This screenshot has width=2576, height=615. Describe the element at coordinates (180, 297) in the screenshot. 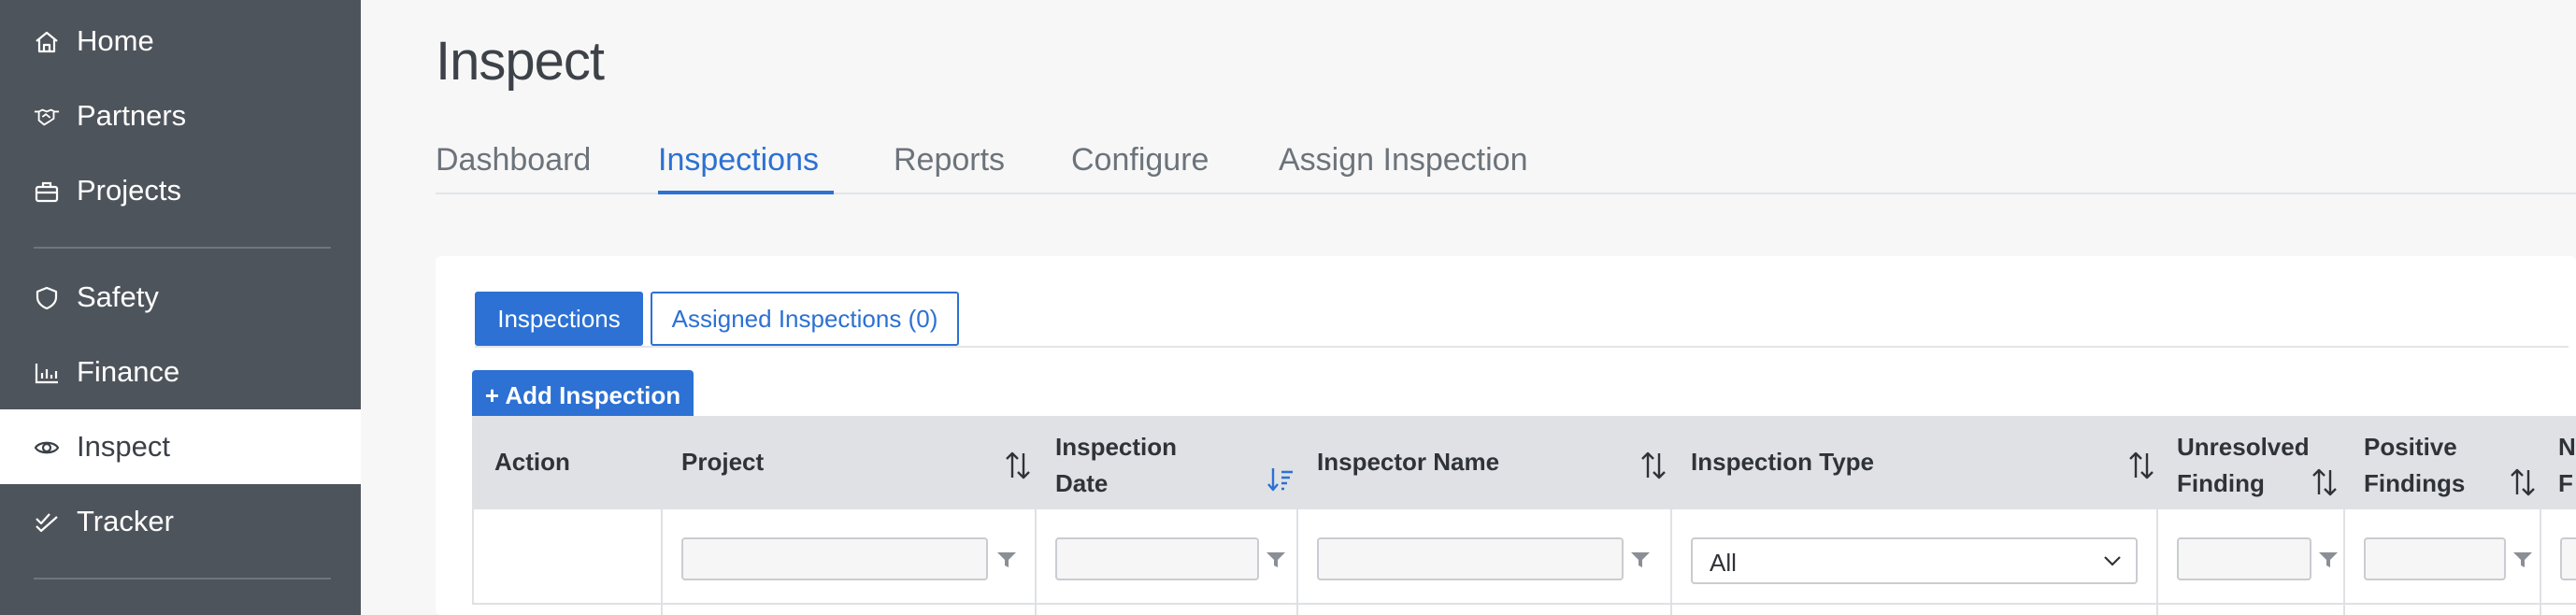

I see `sidebar-item-safety: Safety` at that location.